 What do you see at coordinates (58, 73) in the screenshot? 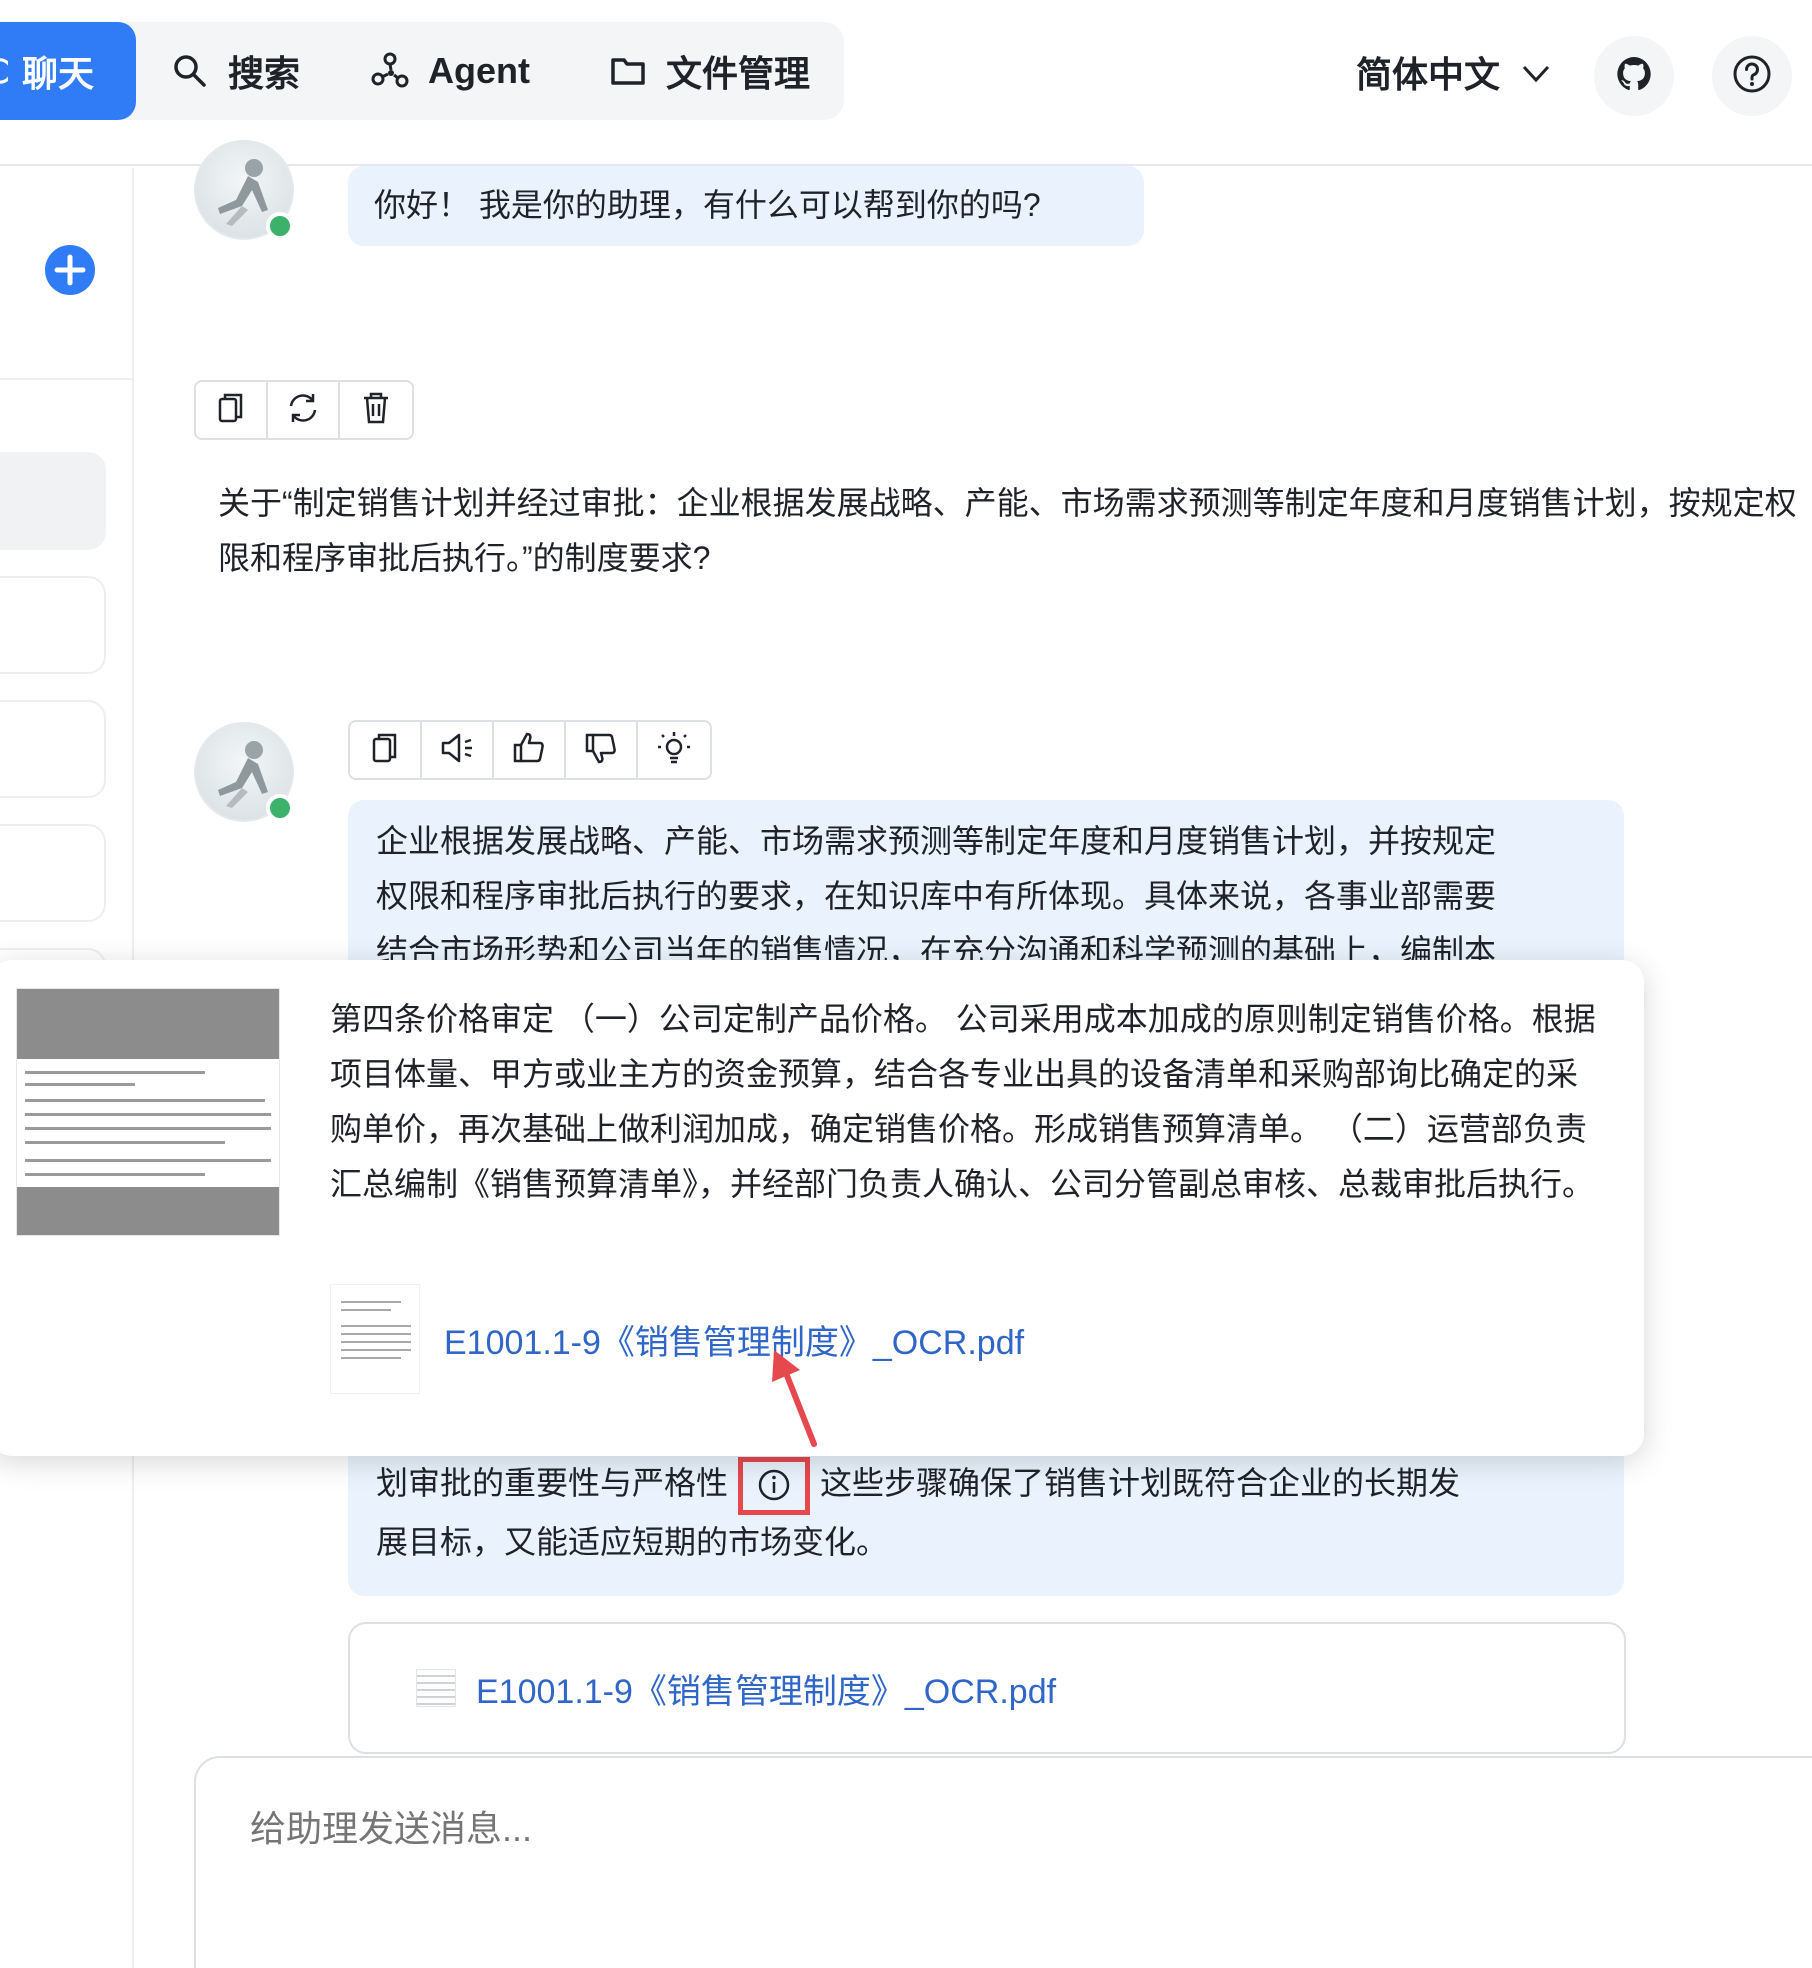
I see `tab-chat-label: 聊天` at bounding box center [58, 73].